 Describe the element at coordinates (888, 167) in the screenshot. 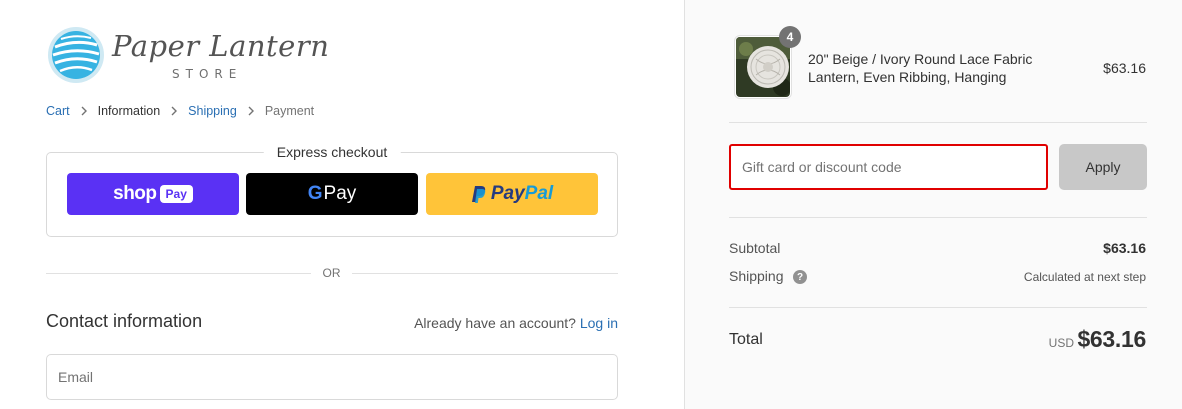

I see `discount-code-input` at that location.